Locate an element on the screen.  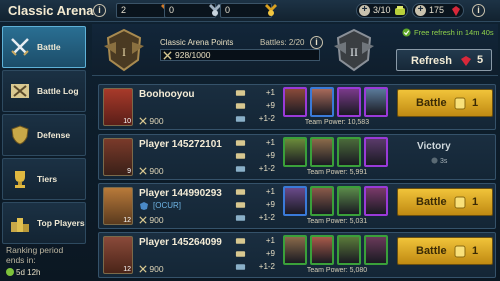
reward-value: +1-2 is located at coordinates (266, 118).